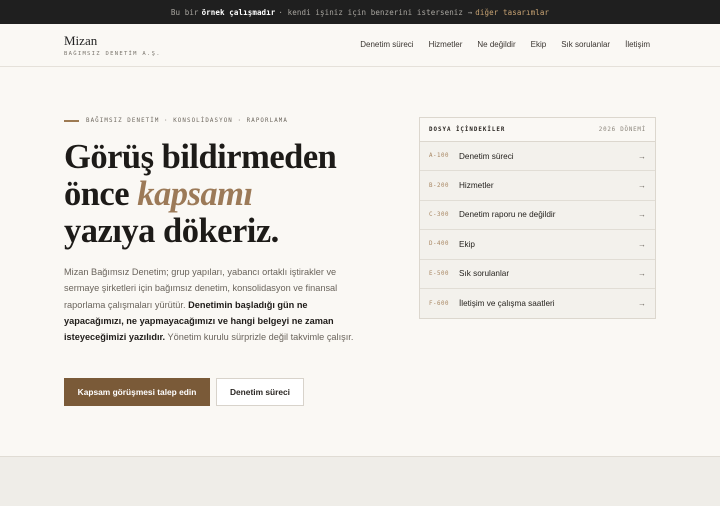  What do you see at coordinates (486, 156) in the screenshot?
I see `toc-item-label: Denetim süreci` at bounding box center [486, 156].